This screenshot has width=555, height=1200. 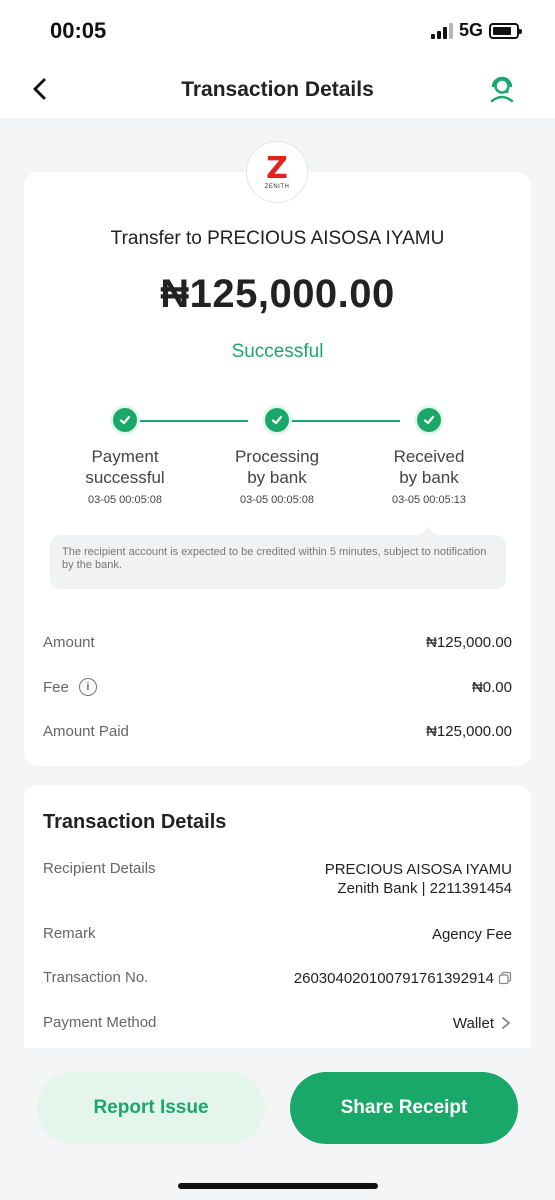 I want to click on bank-logo: Z ZENITH, so click(x=277, y=172).